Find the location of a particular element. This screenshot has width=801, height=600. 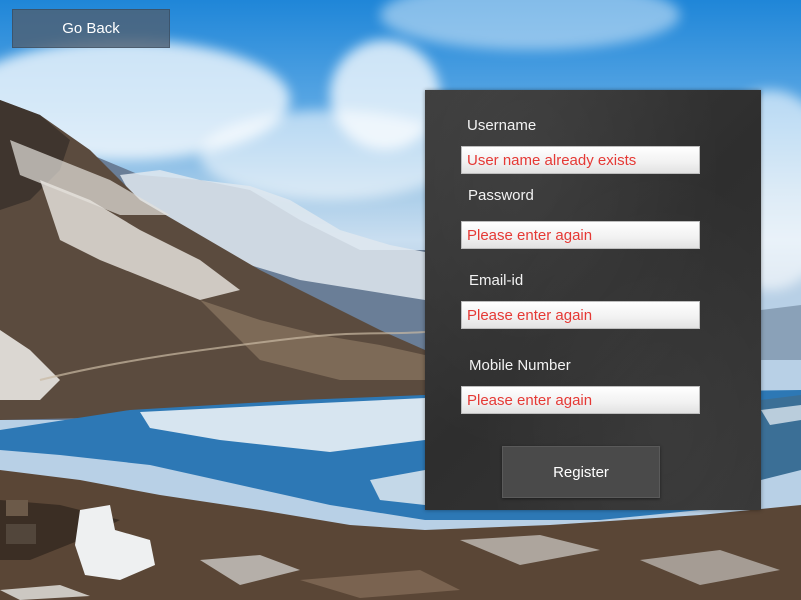

username-input is located at coordinates (580, 160).